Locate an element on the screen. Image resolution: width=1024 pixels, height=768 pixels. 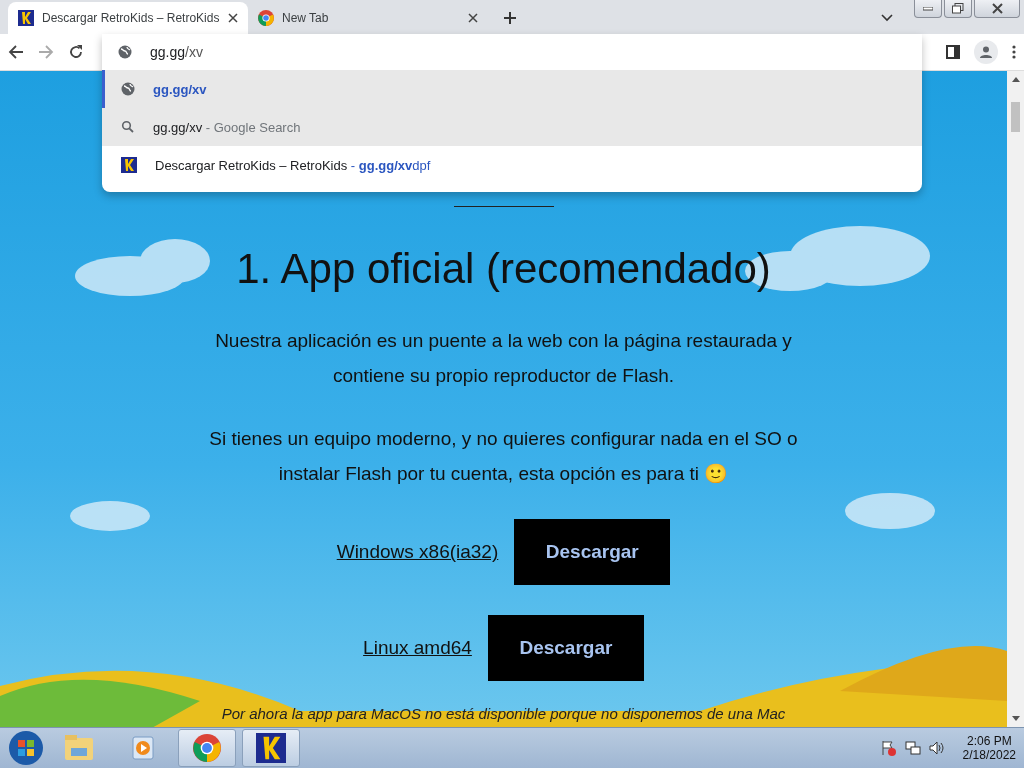
minimize-icon is located at coordinates (928, 8).